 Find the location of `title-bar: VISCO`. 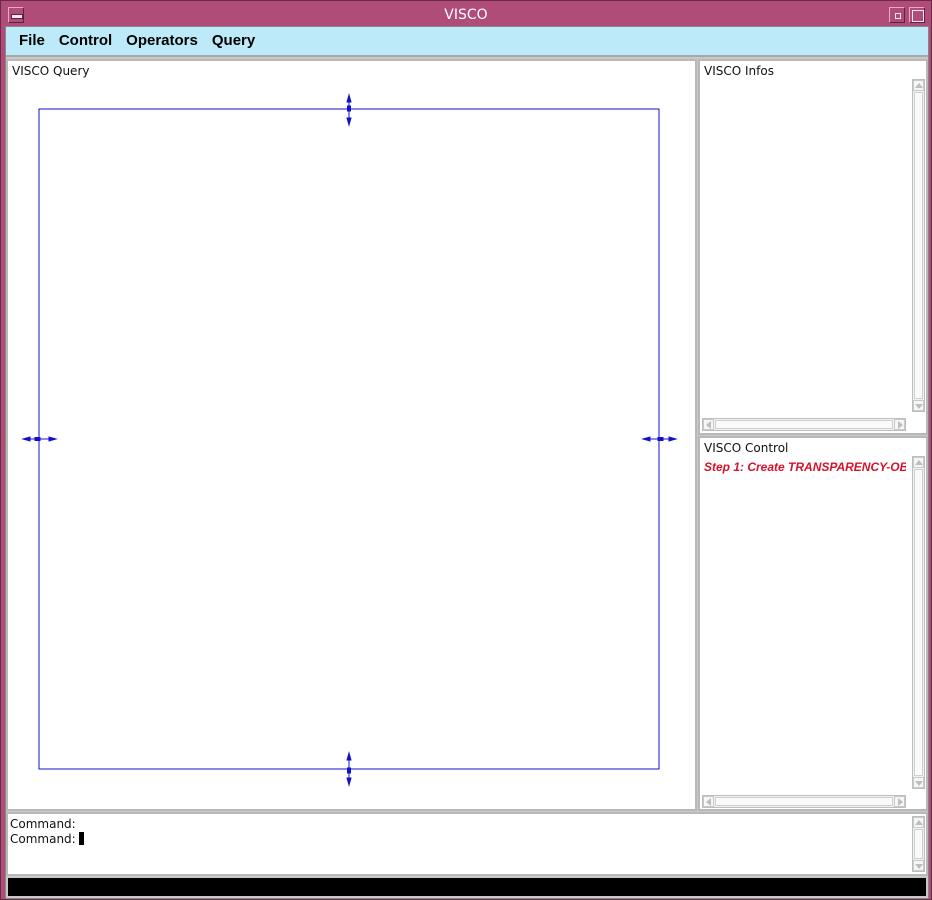

title-bar: VISCO is located at coordinates (466, 15).